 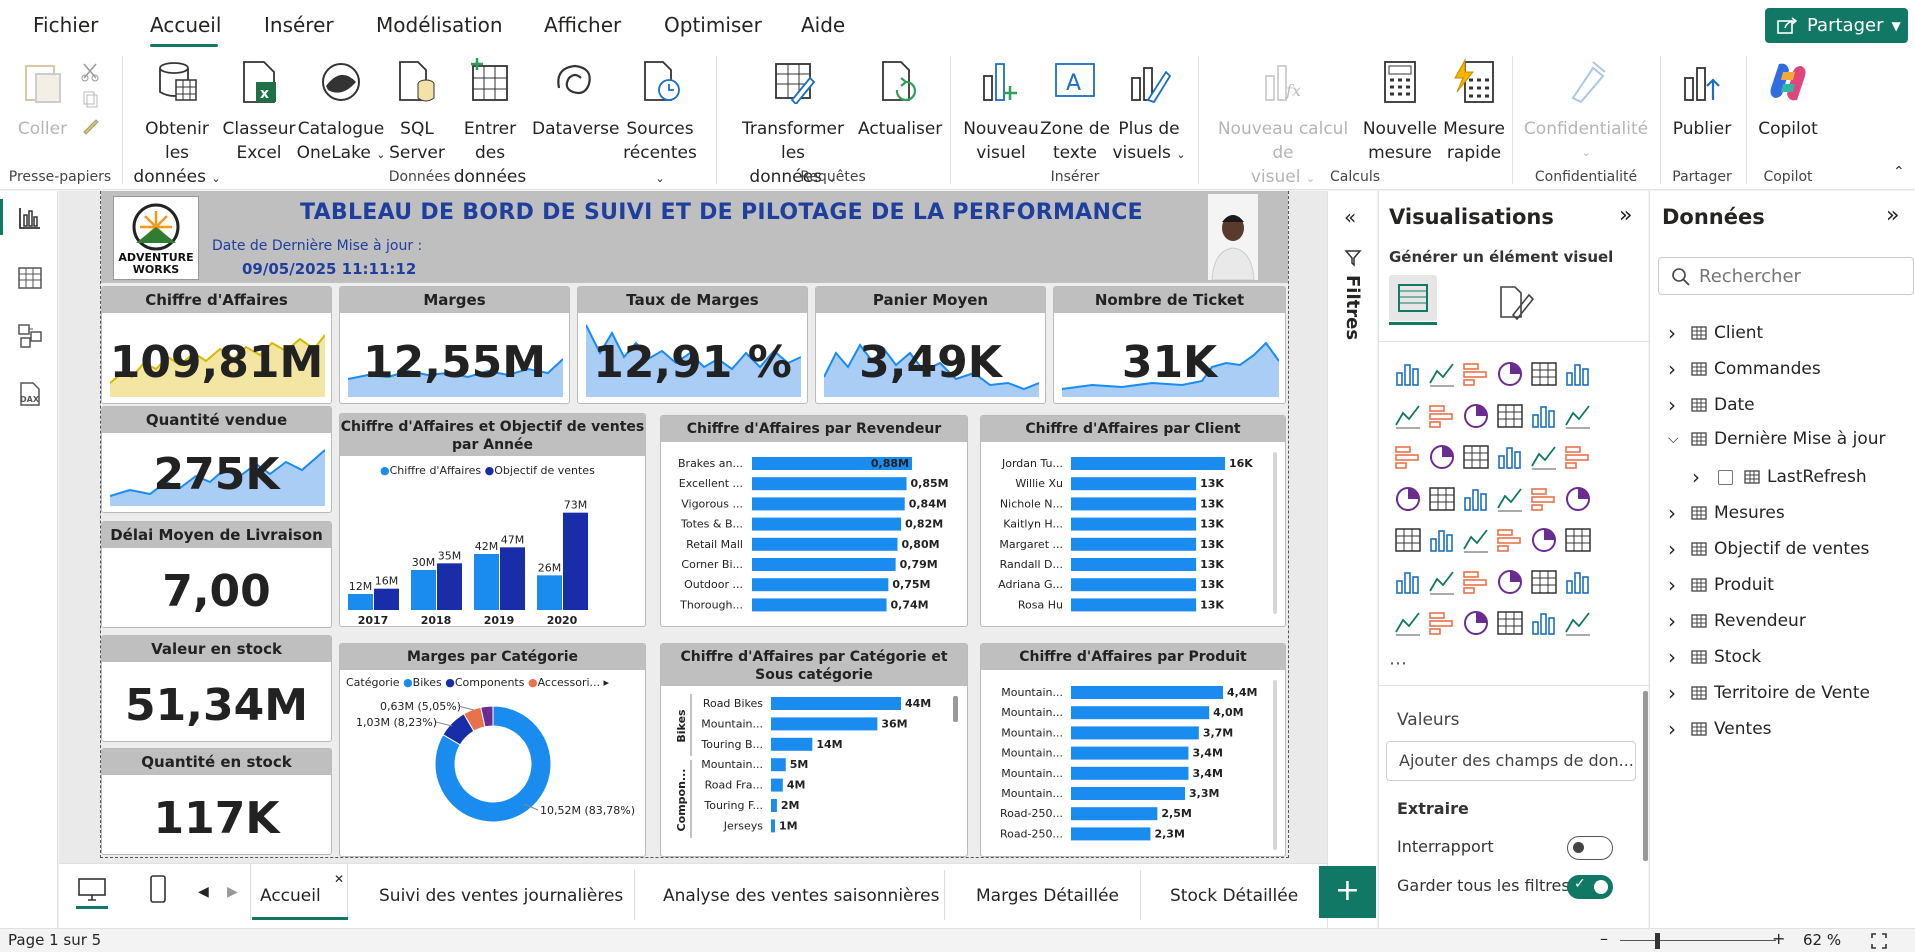 What do you see at coordinates (454, 345) in the screenshot?
I see `kpi-card-margins: Marges 12,55M` at bounding box center [454, 345].